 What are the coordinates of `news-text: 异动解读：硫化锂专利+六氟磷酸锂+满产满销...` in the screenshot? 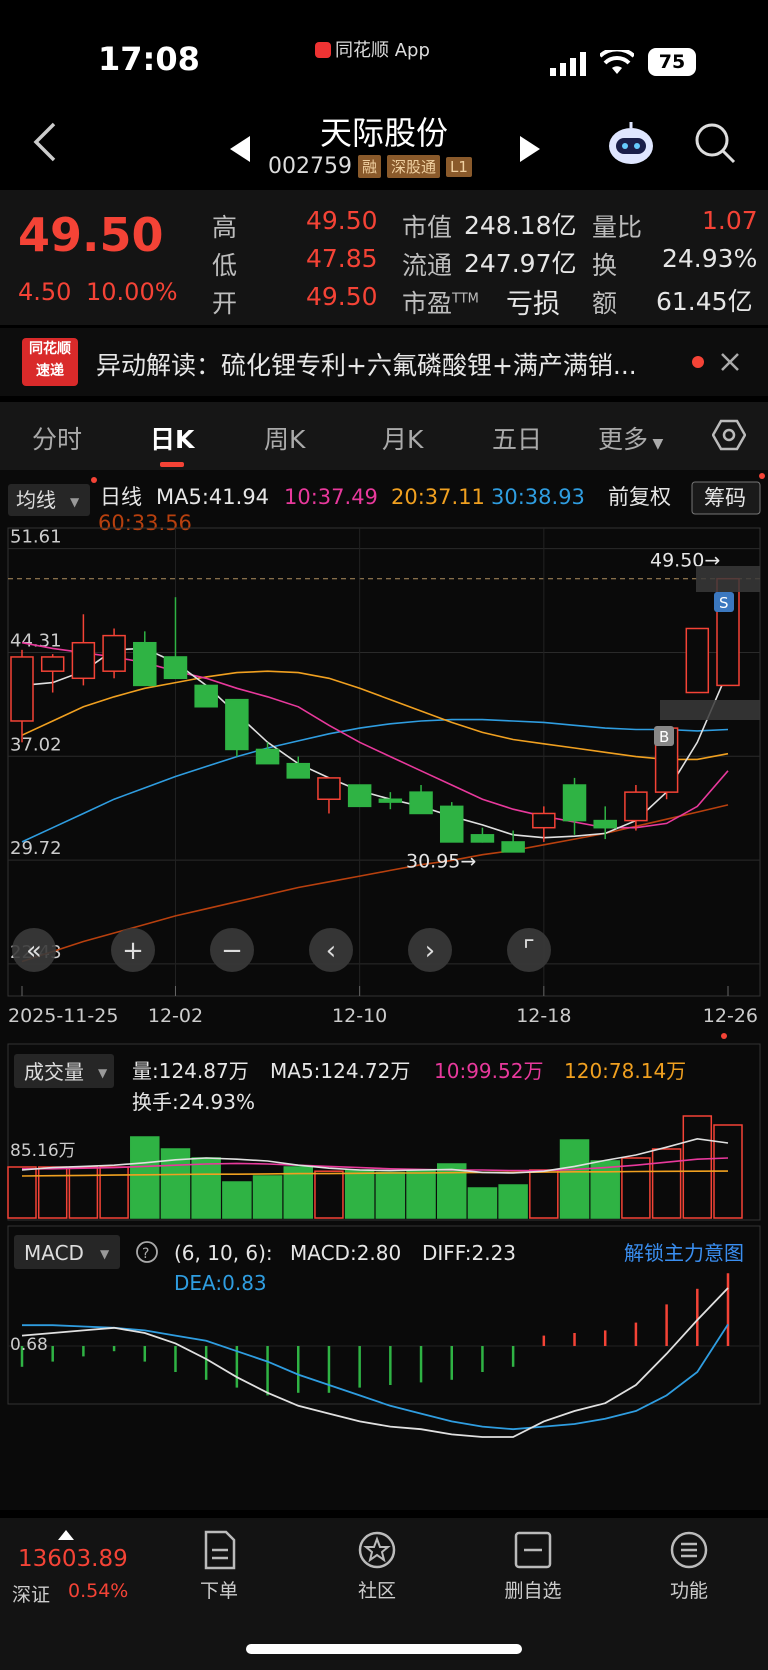 It's located at (386, 364).